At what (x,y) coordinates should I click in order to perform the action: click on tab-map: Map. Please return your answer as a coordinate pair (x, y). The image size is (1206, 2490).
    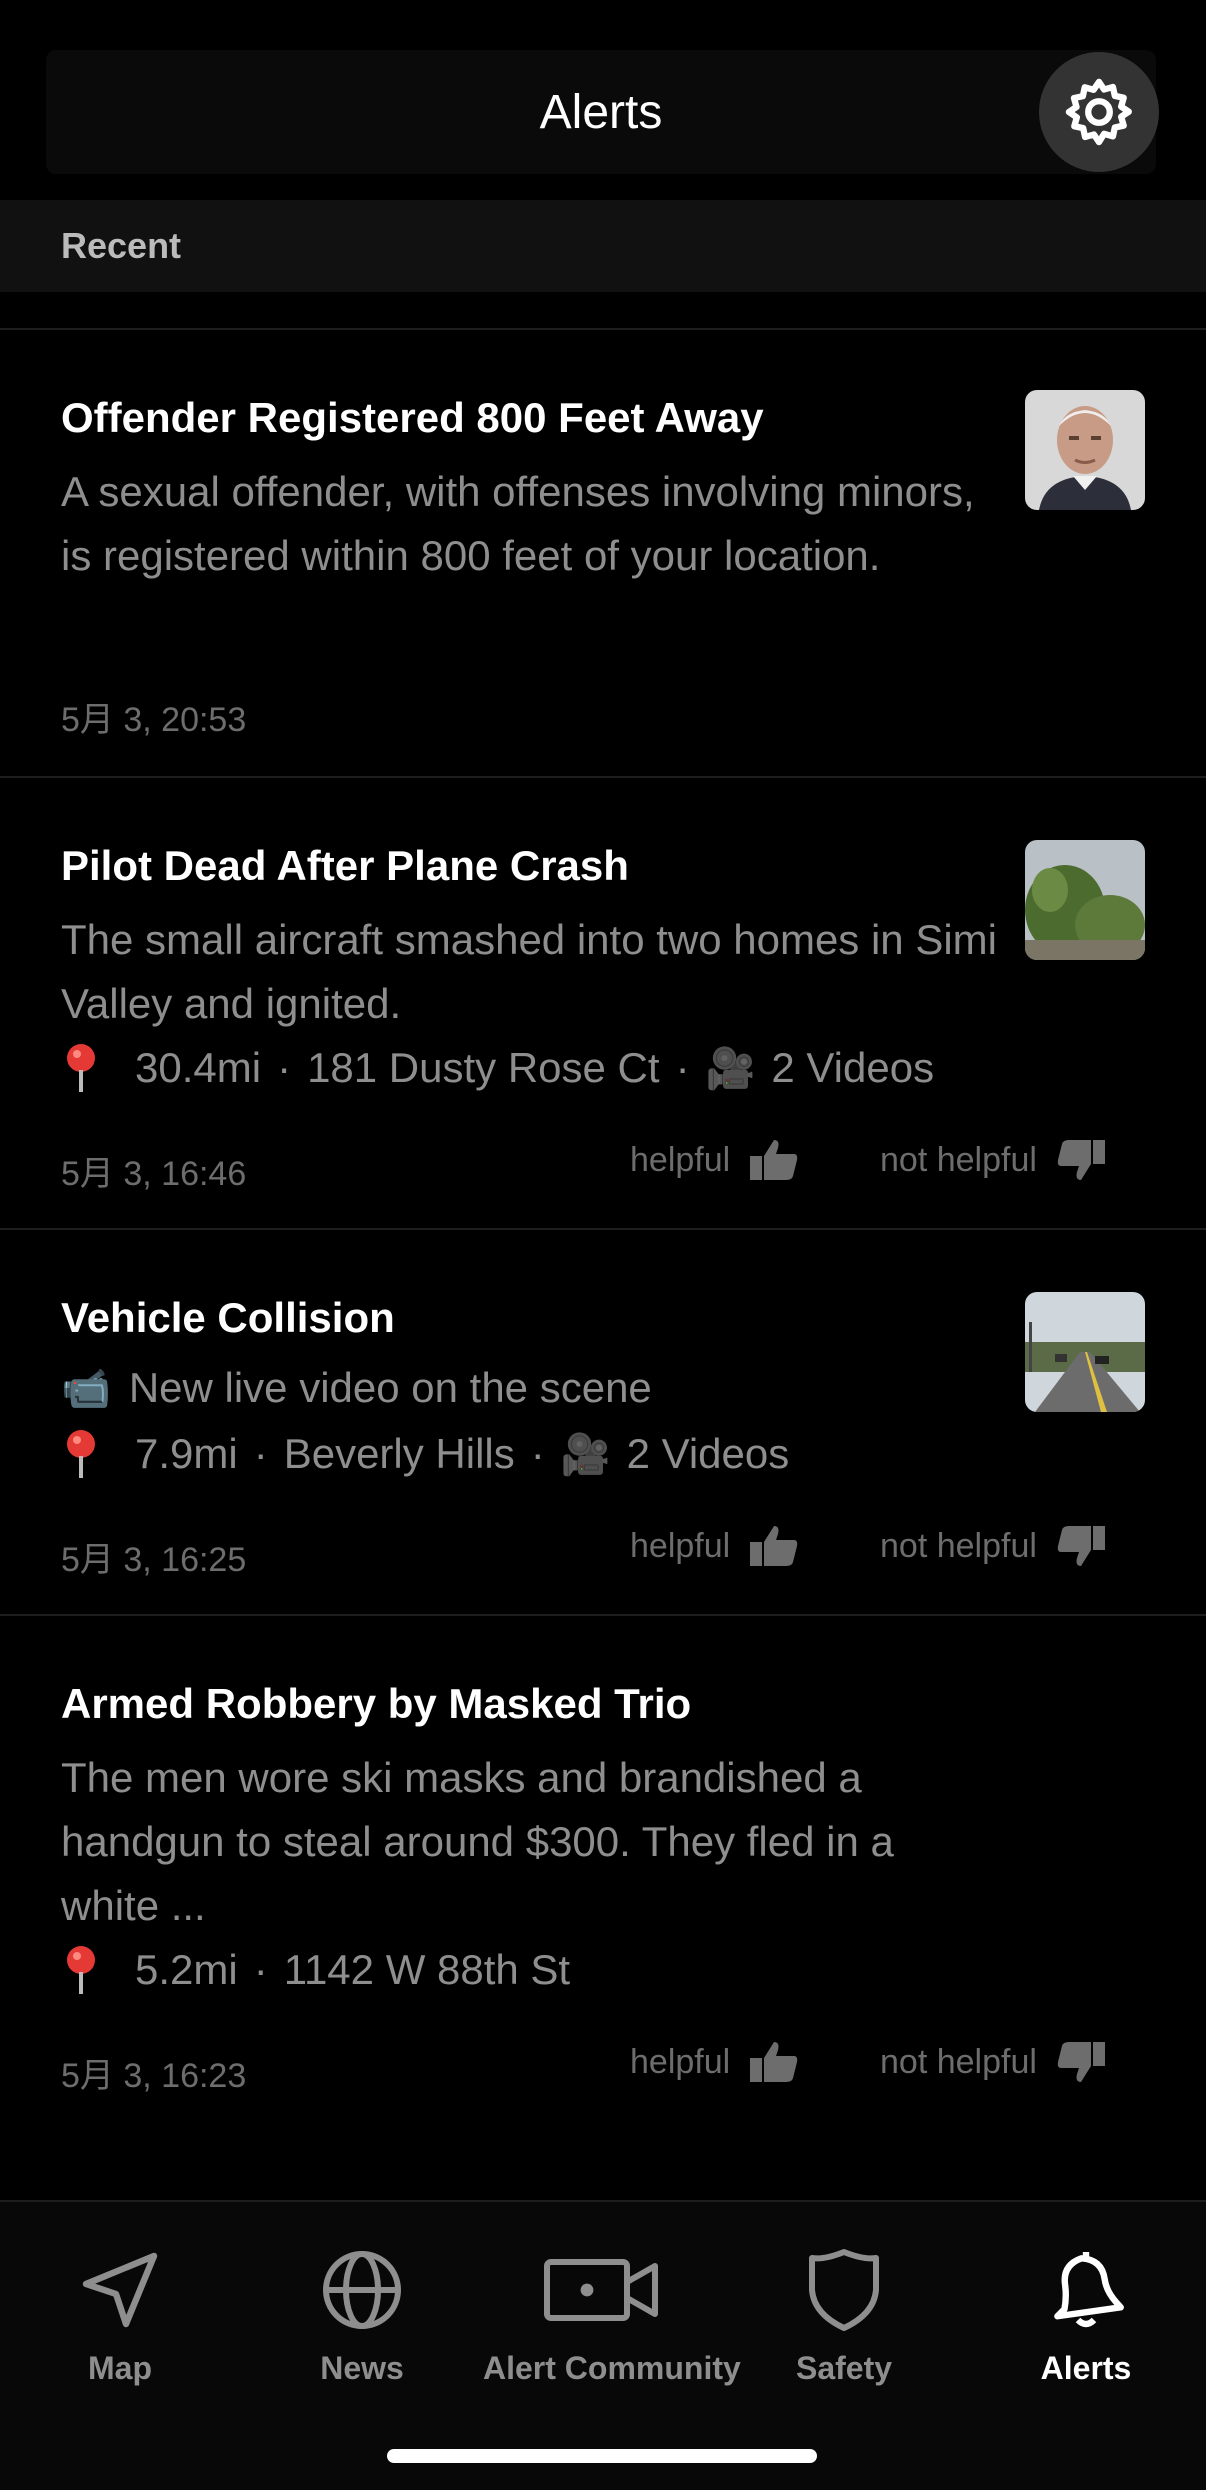
    Looking at the image, I should click on (120, 2314).